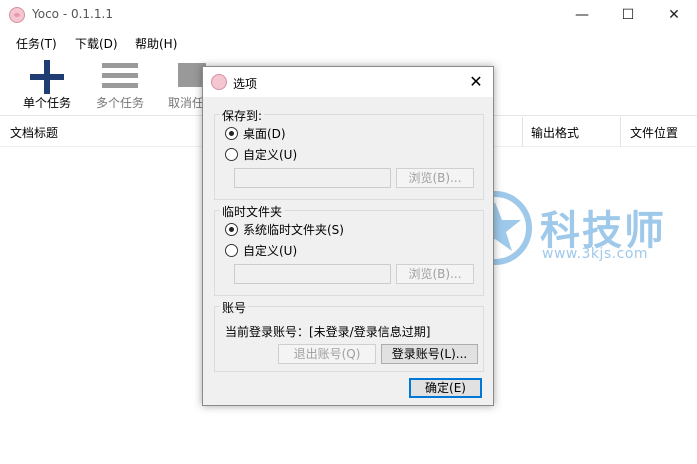 Image resolution: width=697 pixels, height=464 pixels. I want to click on menu-bar: 任务(T) 下载(D) 帮助(H), so click(348, 42).